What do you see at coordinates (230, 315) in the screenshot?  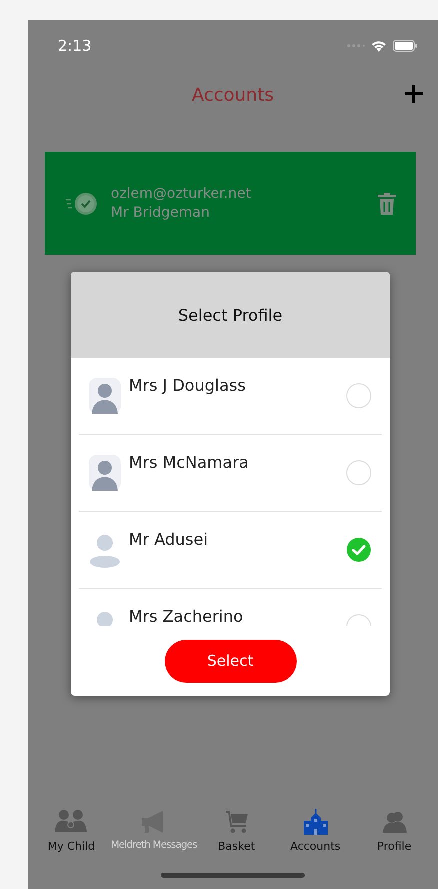 I see `dialog-title: Select Profile` at bounding box center [230, 315].